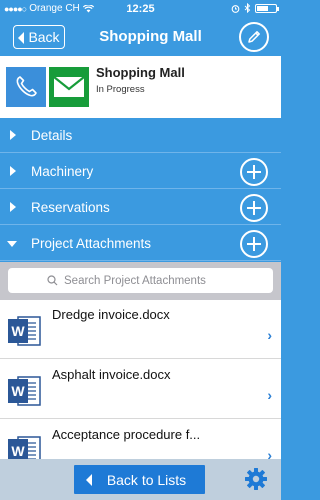 The height and width of the screenshot is (500, 320). I want to click on navigation-bar: Back Shopping Mall, so click(140, 37).